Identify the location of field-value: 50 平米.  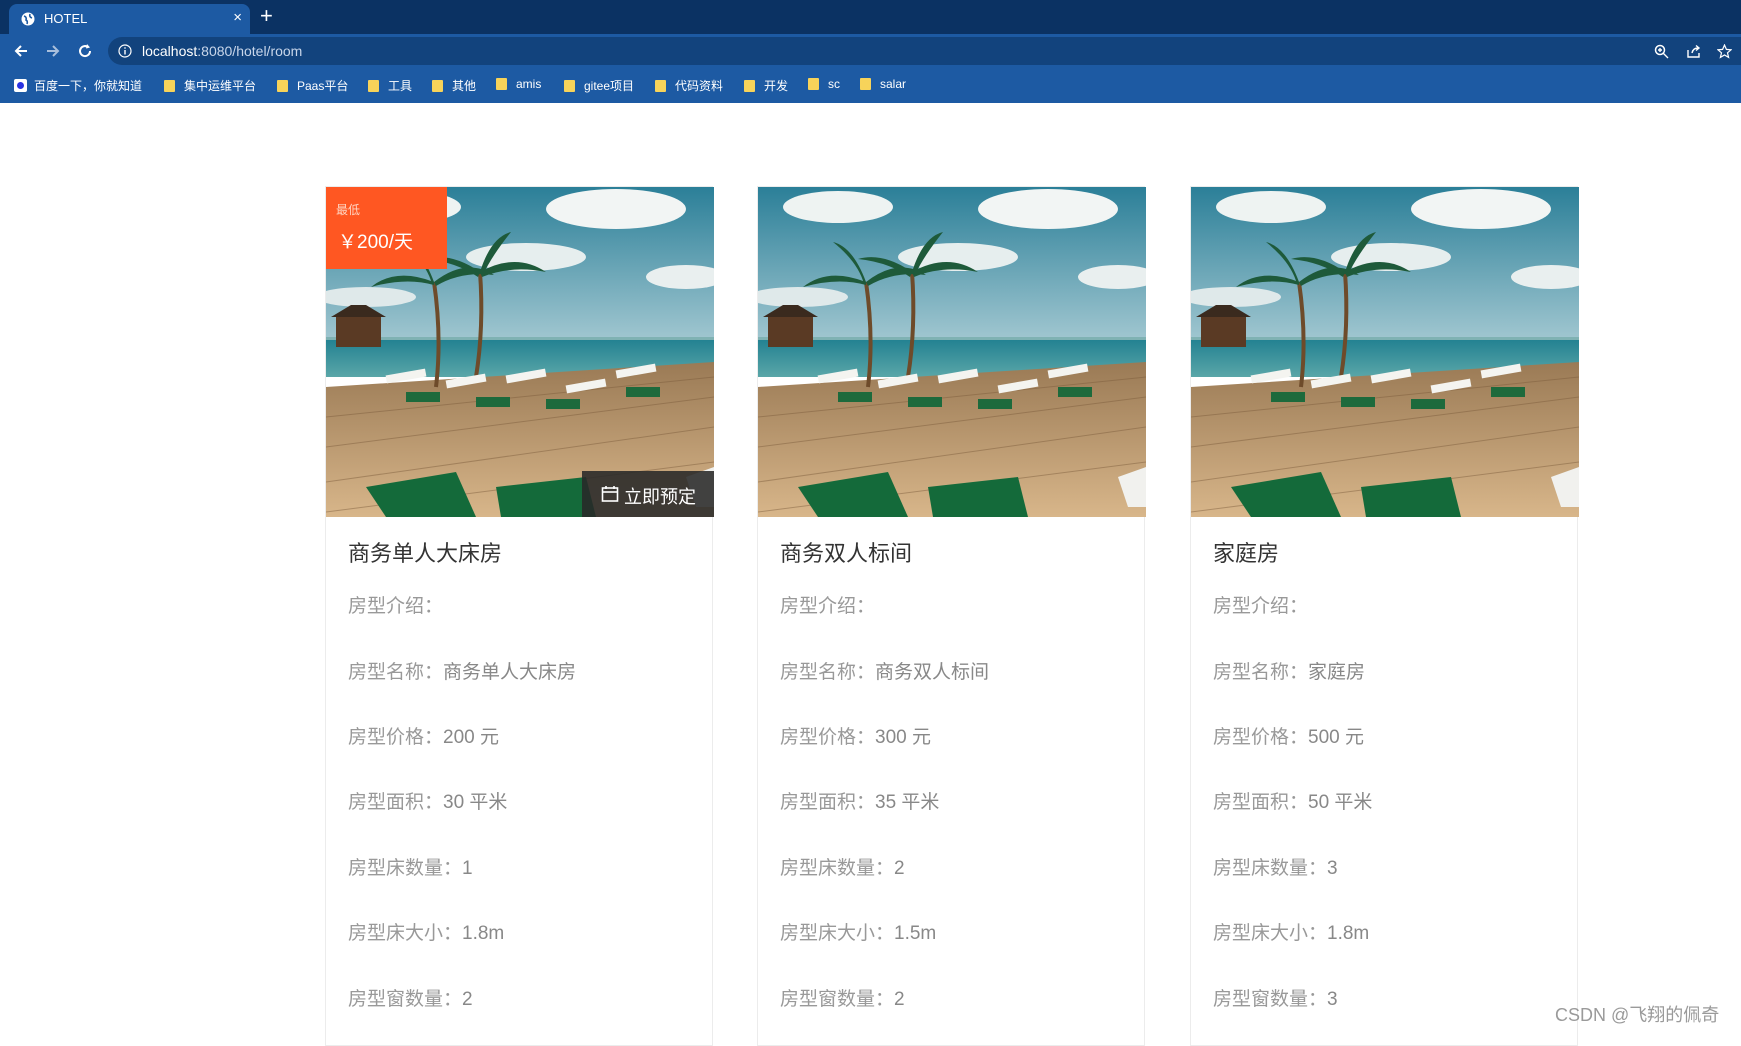
(1340, 802).